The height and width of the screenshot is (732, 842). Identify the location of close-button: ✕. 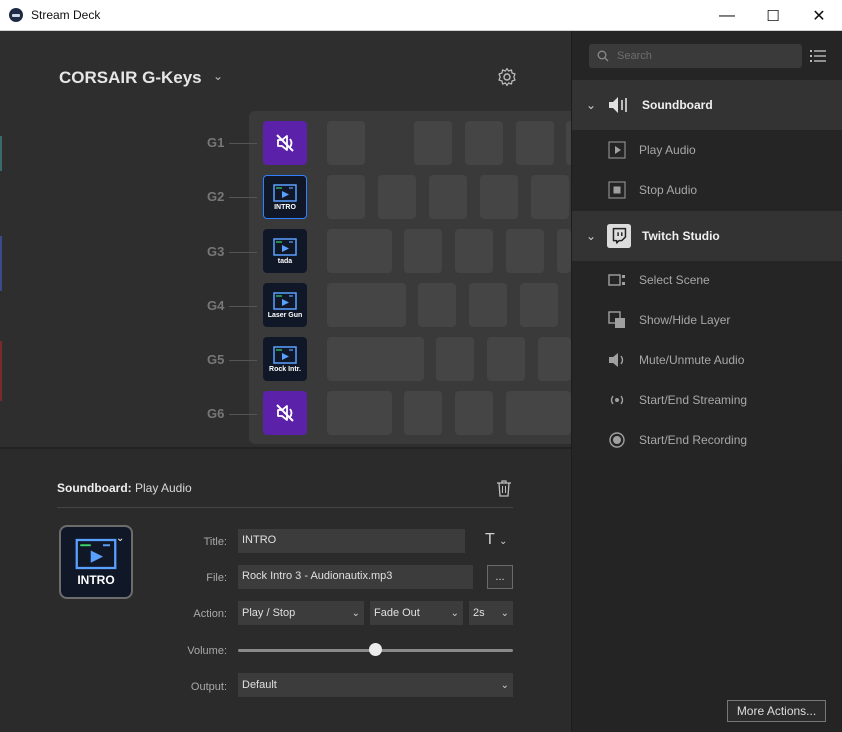
(819, 15).